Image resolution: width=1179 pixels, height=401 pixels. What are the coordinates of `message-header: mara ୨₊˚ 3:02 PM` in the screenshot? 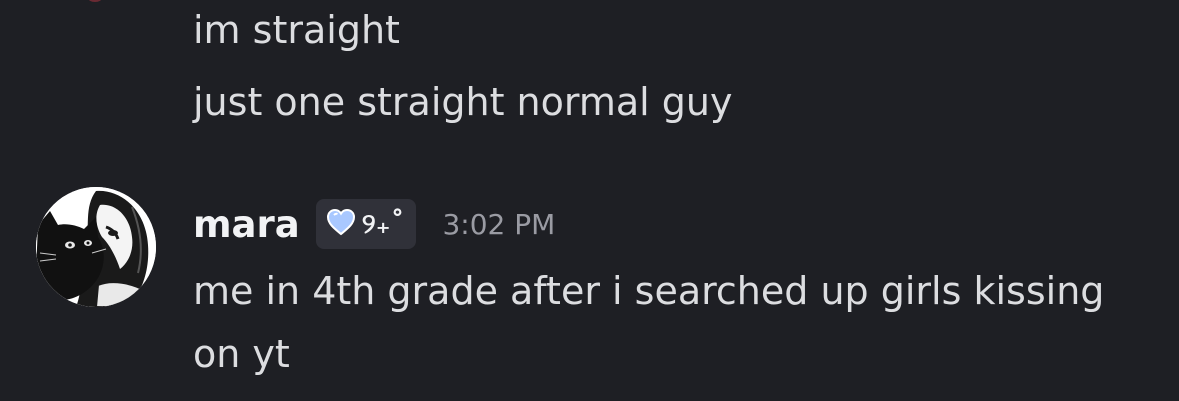 It's located at (374, 224).